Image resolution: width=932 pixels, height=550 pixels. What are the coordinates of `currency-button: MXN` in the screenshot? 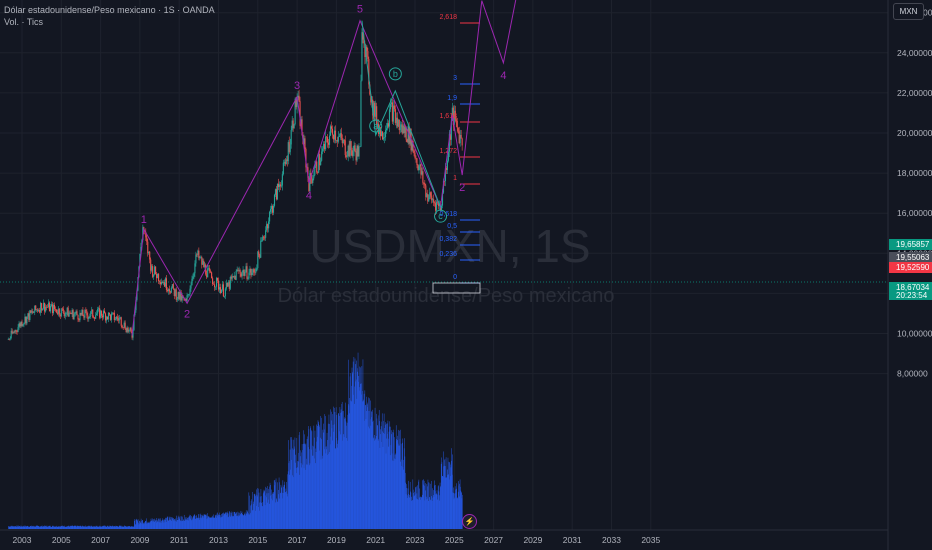 It's located at (908, 11).